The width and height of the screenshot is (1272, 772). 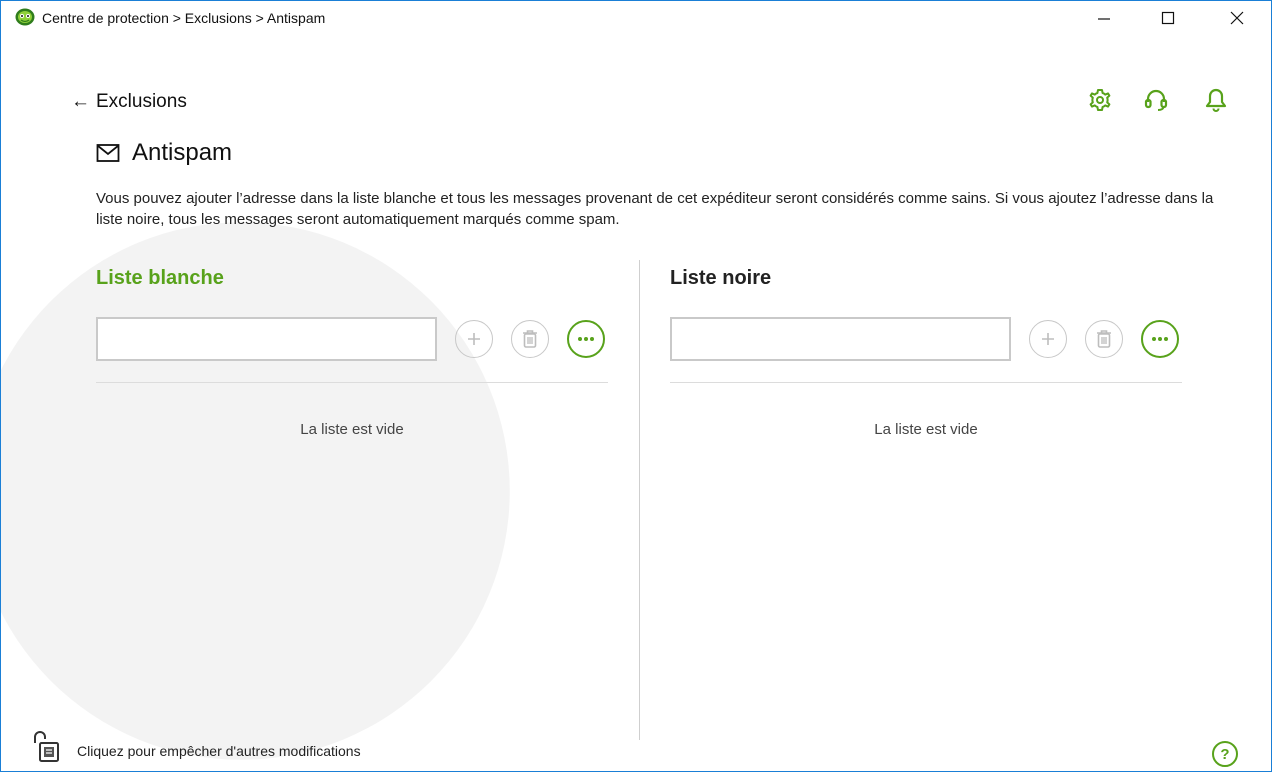 I want to click on support-button, so click(x=1156, y=100).